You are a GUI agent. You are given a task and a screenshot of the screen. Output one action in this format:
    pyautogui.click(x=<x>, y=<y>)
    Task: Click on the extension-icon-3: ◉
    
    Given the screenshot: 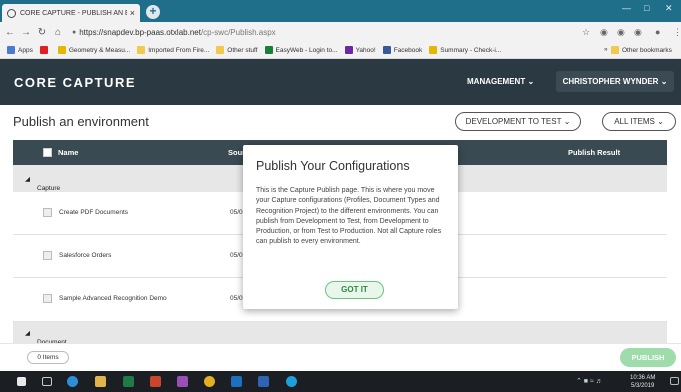 What is the action you would take?
    pyautogui.click(x=638, y=32)
    